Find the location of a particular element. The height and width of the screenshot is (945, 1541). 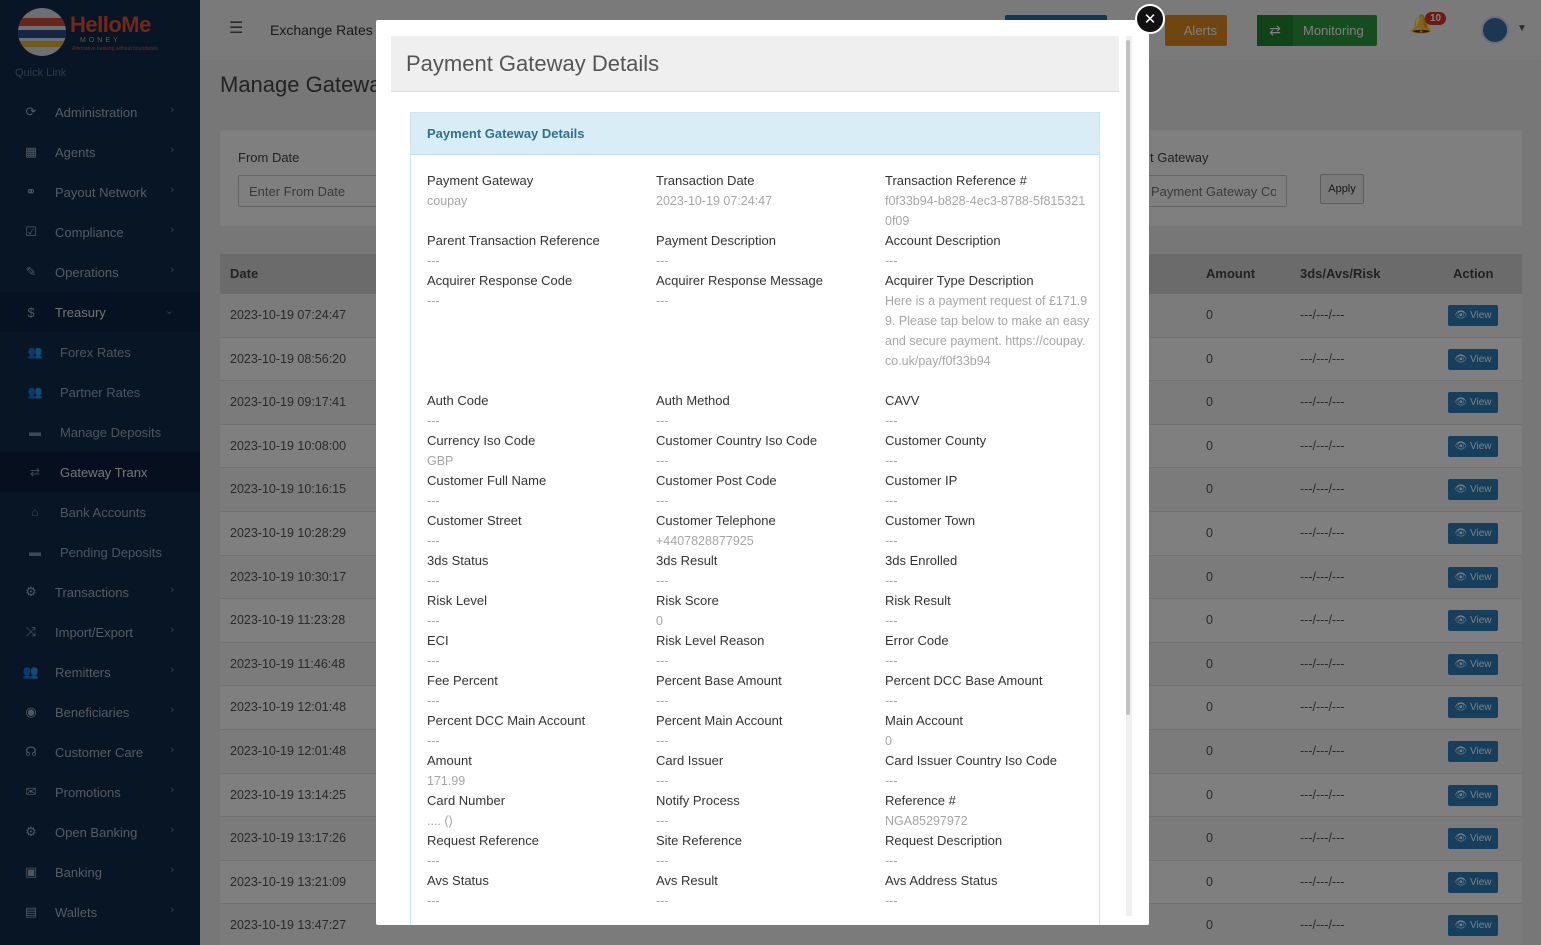

detail-field: Customer IP --- is located at coordinates (987, 491).